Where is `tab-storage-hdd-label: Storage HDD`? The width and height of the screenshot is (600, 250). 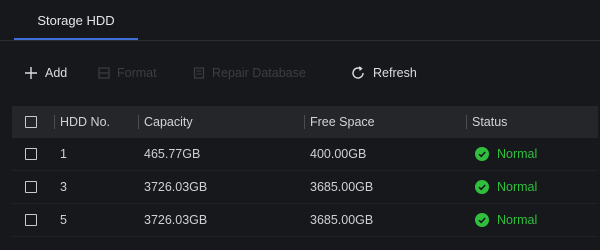 tab-storage-hdd-label: Storage HDD is located at coordinates (76, 20).